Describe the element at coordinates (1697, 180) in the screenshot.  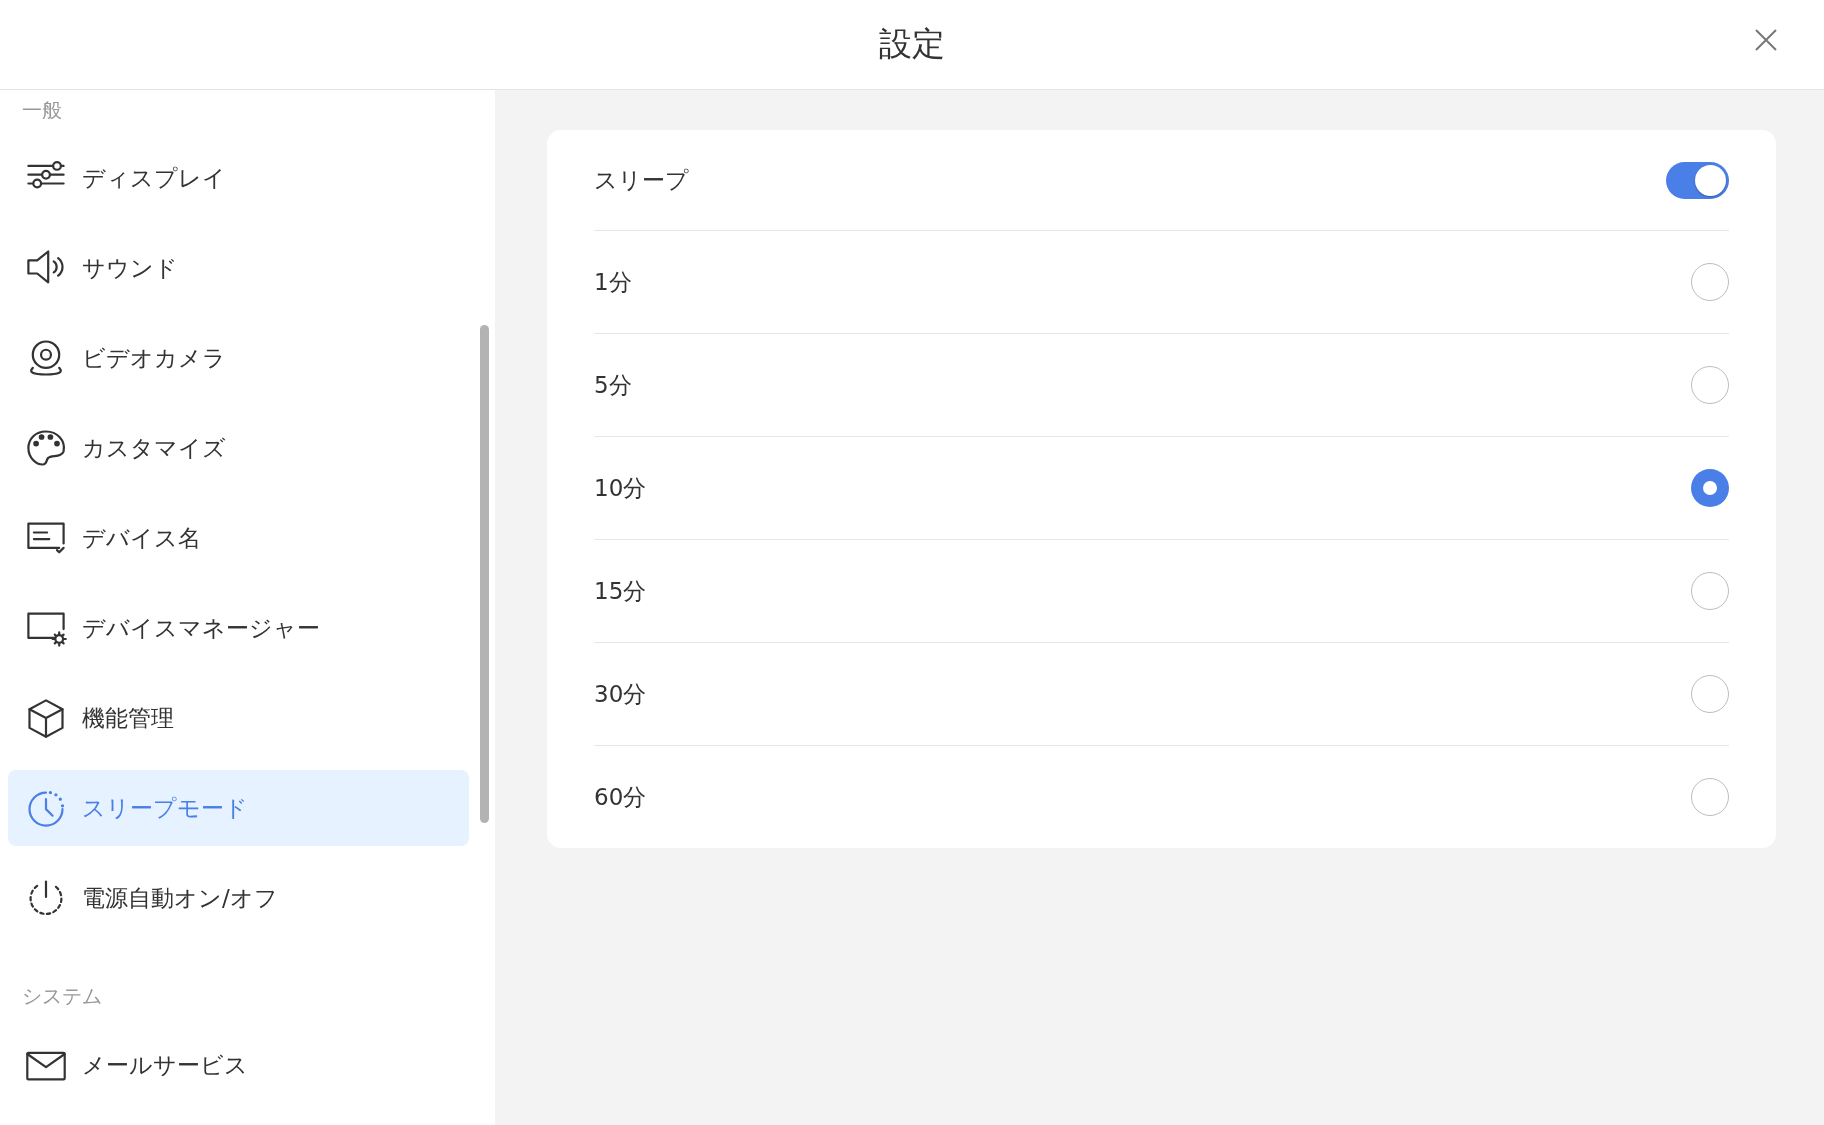
I see `toggle-switch` at that location.